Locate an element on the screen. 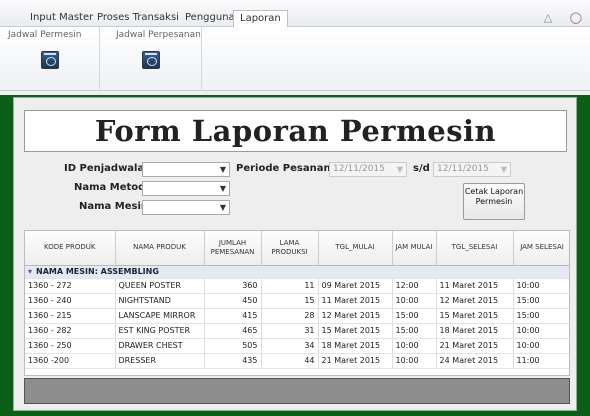  column-header: TGL_SELESAI is located at coordinates (475, 248).